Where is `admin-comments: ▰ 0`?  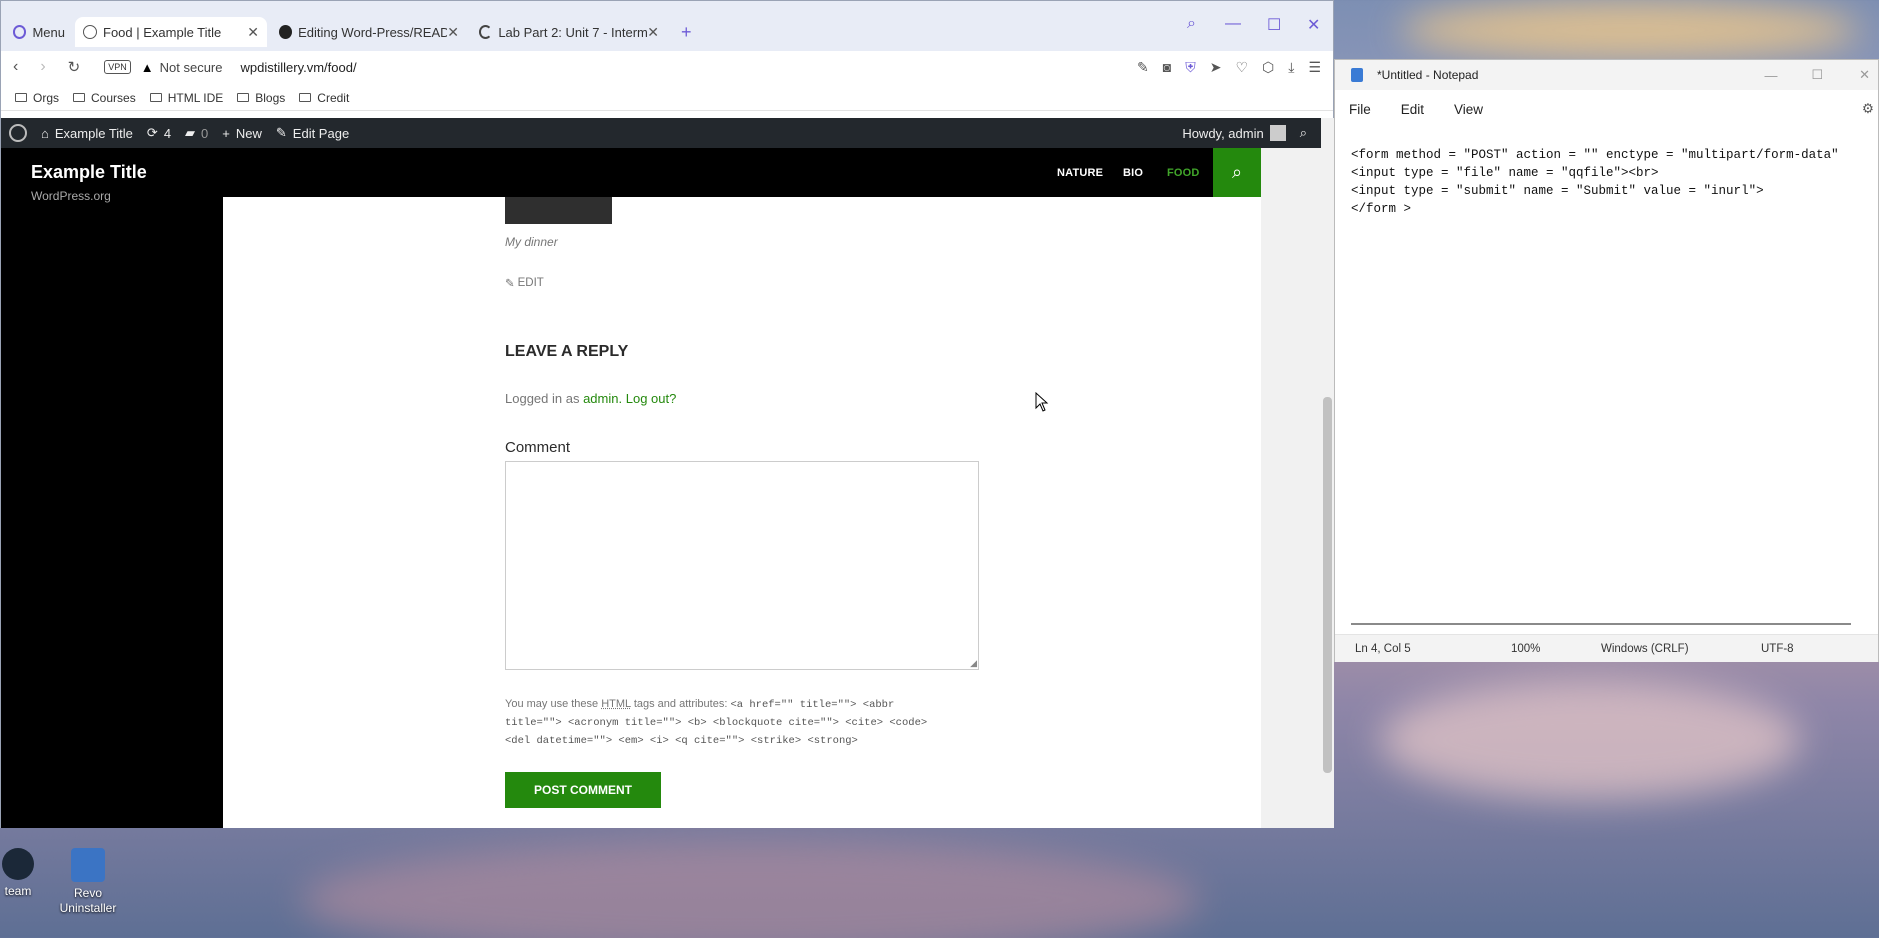 admin-comments: ▰ 0 is located at coordinates (196, 133).